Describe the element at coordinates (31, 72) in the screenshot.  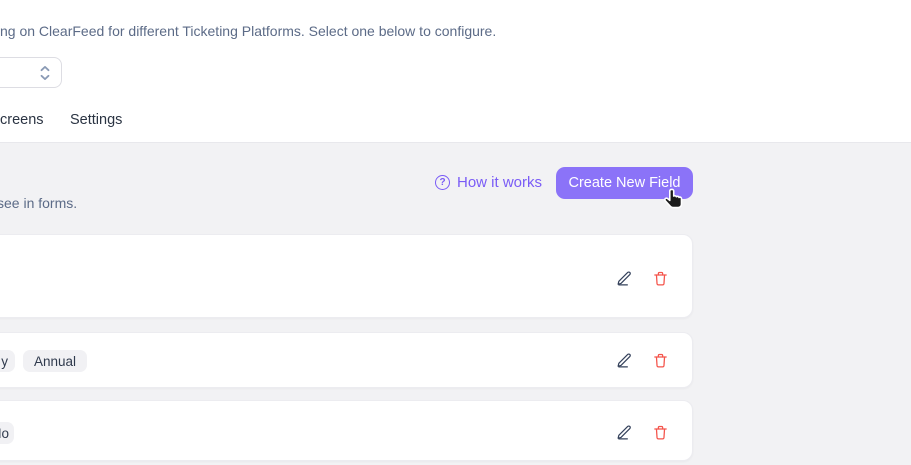
I see `platform-select` at that location.